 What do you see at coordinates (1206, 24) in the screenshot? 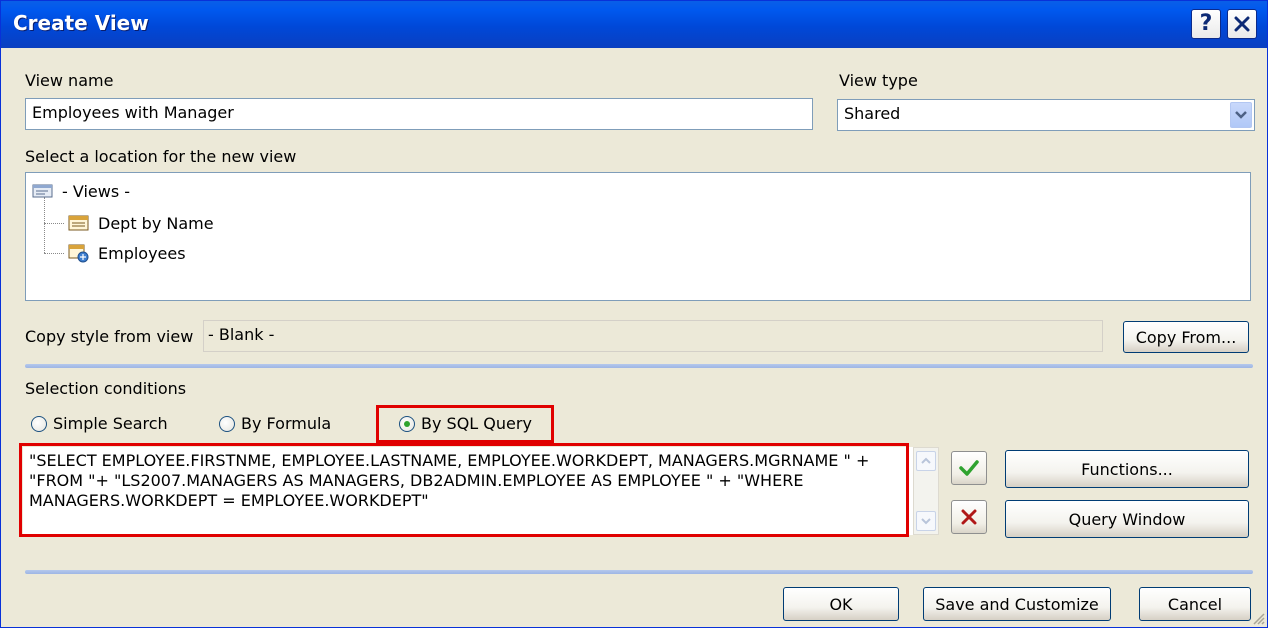
I see `help-button: ?` at bounding box center [1206, 24].